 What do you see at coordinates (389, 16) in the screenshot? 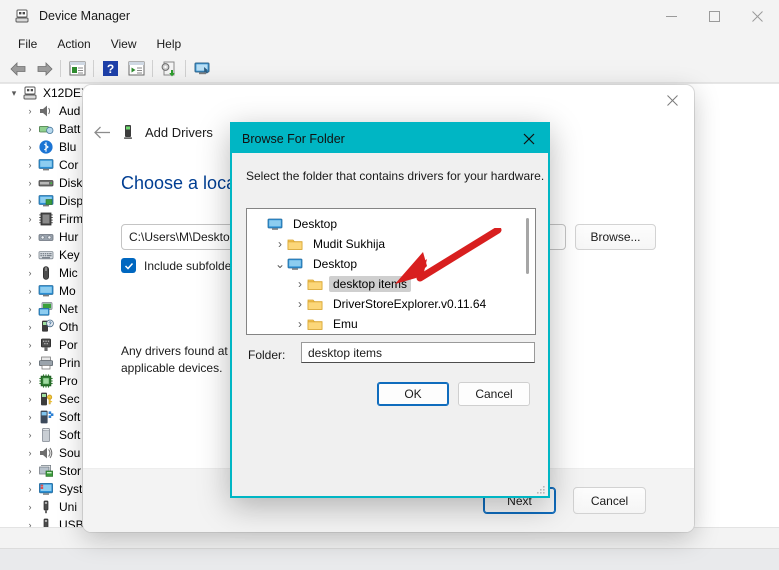
I see `title-bar: Device Manager` at bounding box center [389, 16].